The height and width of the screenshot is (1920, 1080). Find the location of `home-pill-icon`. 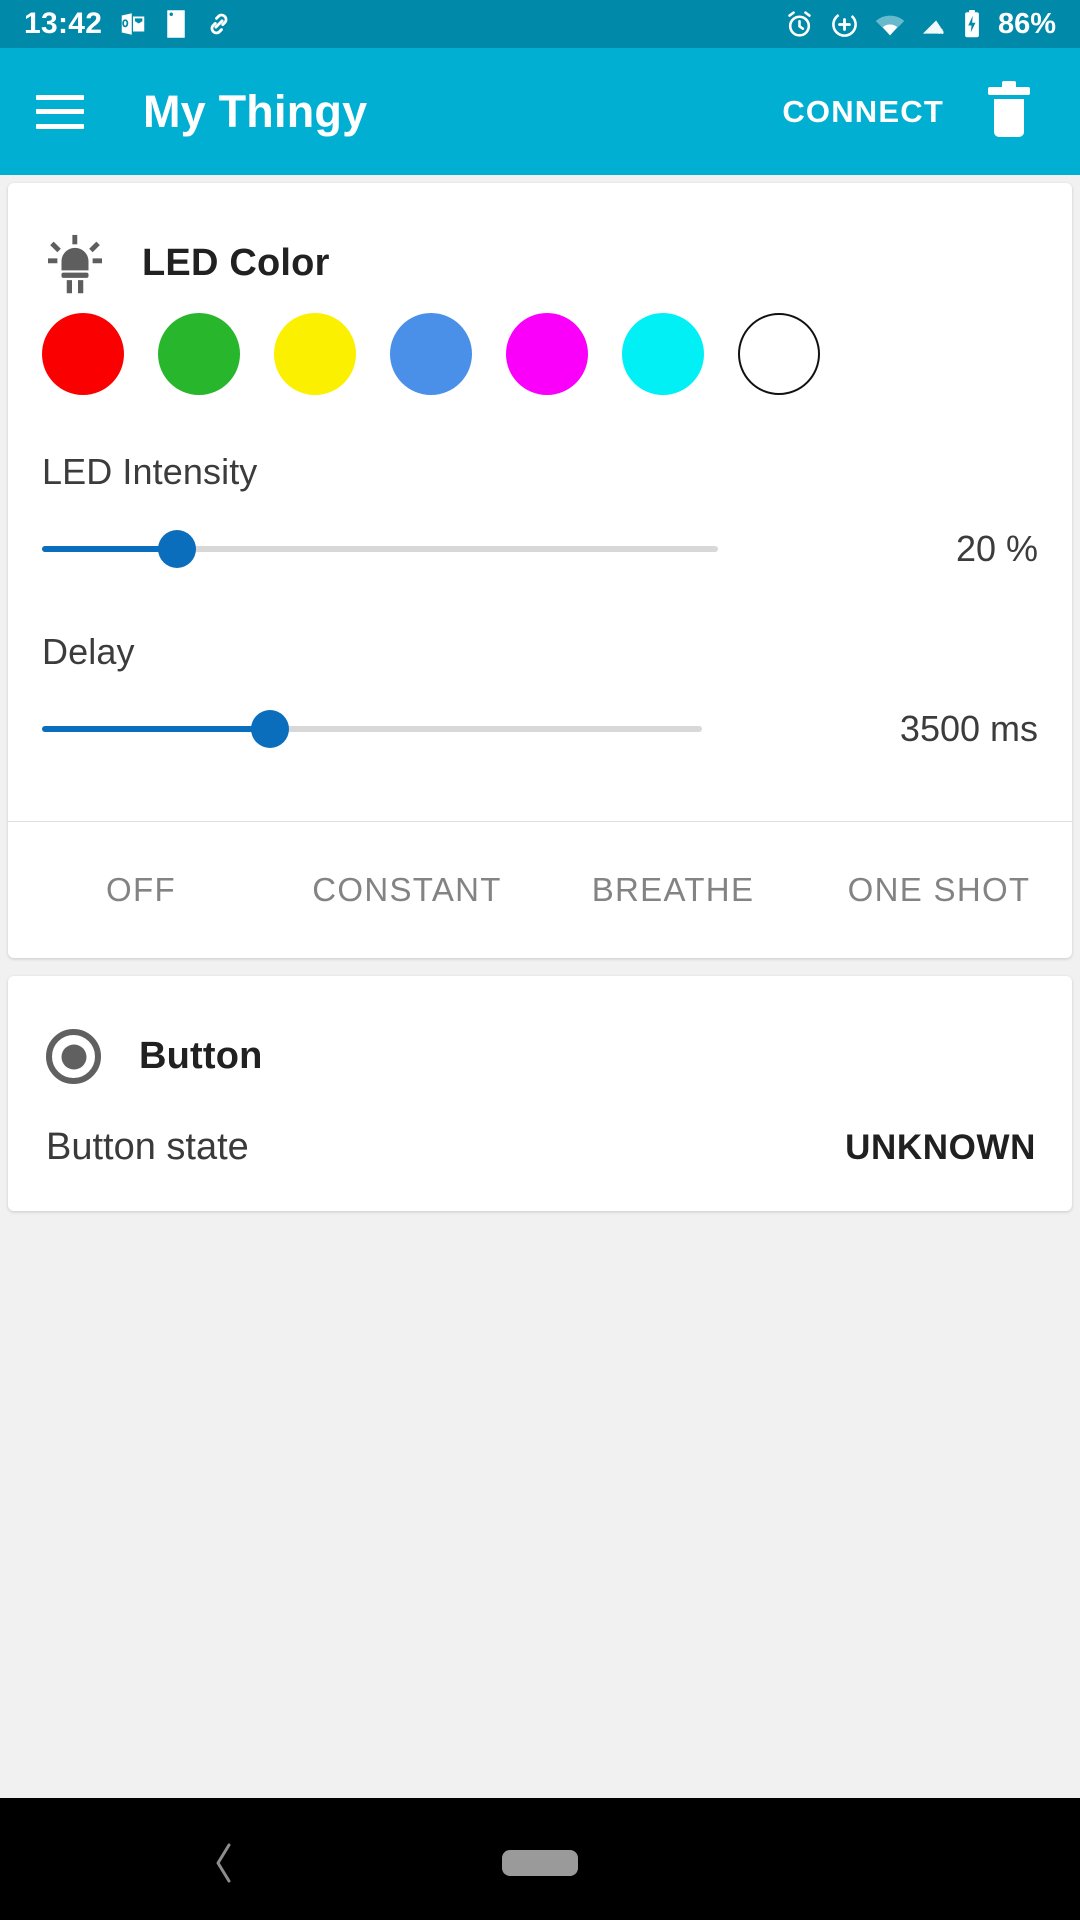

home-pill-icon is located at coordinates (540, 1863).